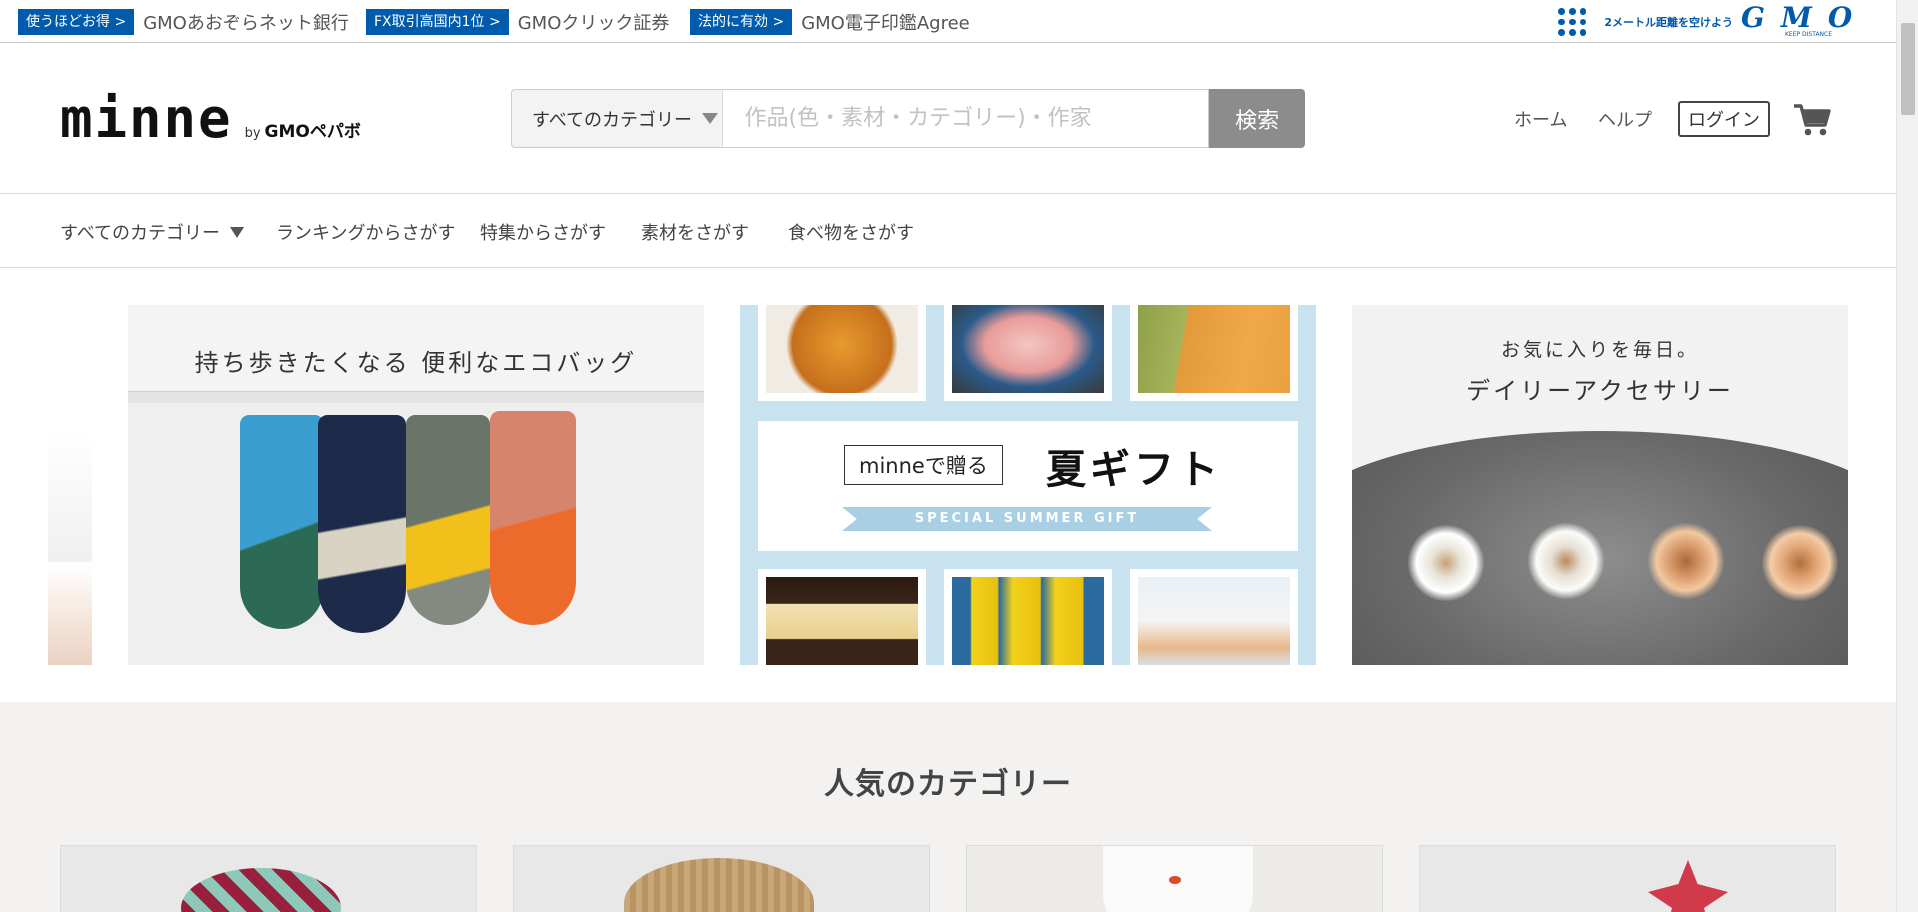 The width and height of the screenshot is (1918, 912). Describe the element at coordinates (948, 784) in the screenshot. I see `popular-categories-title: 人気のカテゴリー` at that location.